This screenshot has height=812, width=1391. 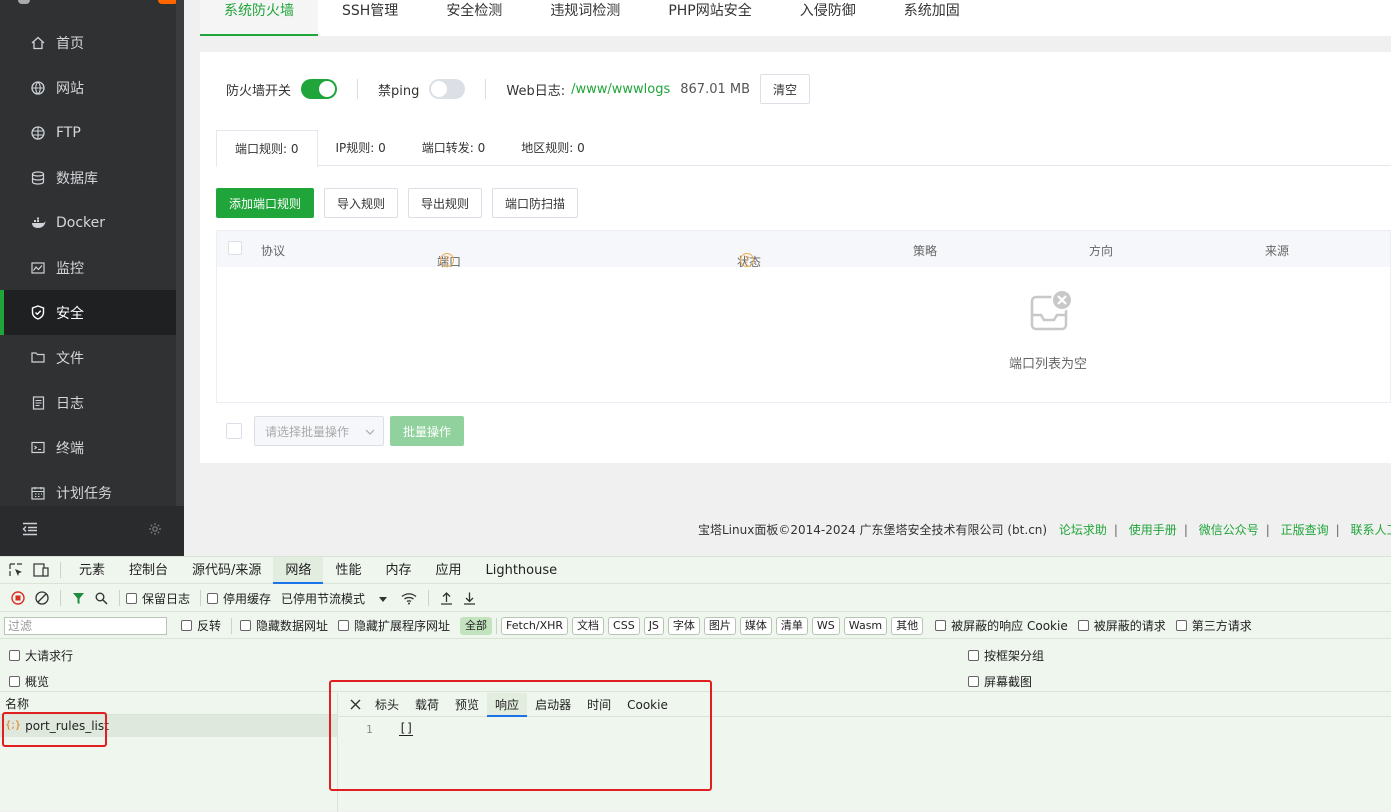 I want to click on tab-ssh: SSH管理, so click(x=370, y=18).